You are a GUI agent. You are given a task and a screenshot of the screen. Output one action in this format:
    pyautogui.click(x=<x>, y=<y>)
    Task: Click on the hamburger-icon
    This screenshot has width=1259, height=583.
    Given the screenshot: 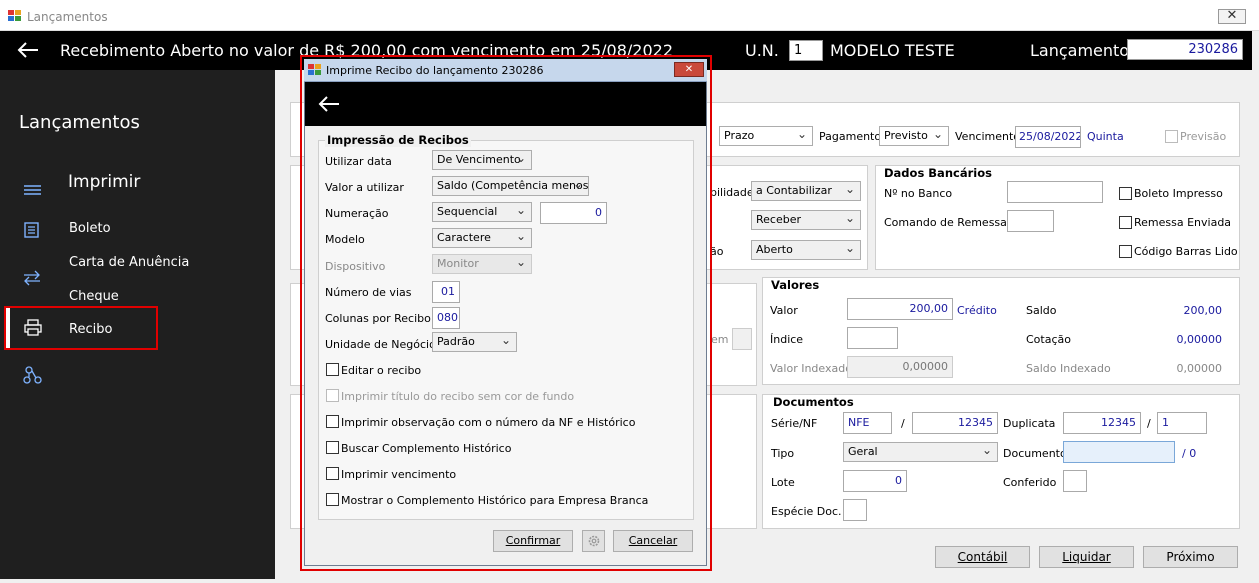 What is the action you would take?
    pyautogui.click(x=33, y=190)
    